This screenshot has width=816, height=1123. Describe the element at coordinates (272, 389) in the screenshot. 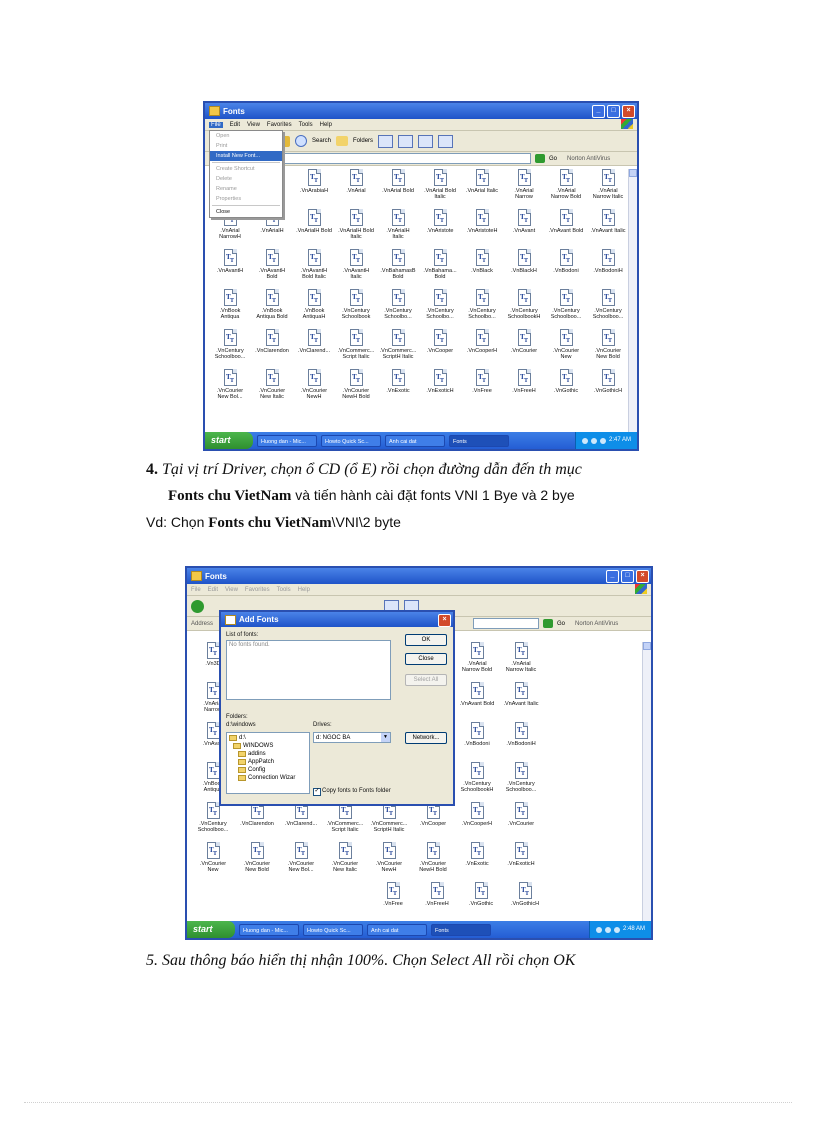

I see `font-file-item: T T .VnCourier New Italic` at that location.